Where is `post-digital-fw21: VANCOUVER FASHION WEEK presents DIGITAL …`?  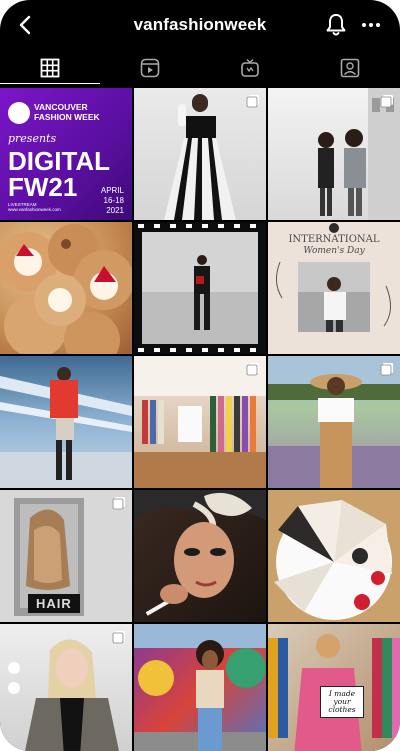 post-digital-fw21: VANCOUVER FASHION WEEK presents DIGITAL … is located at coordinates (66, 154).